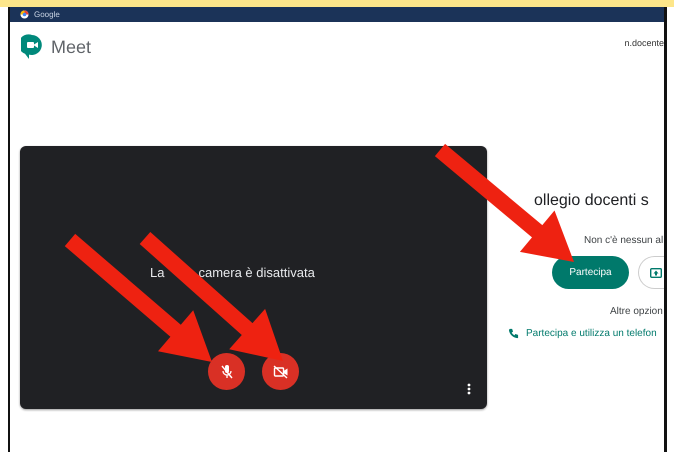  Describe the element at coordinates (591, 201) in the screenshot. I see `meeting-title: ollegio docenti s` at that location.